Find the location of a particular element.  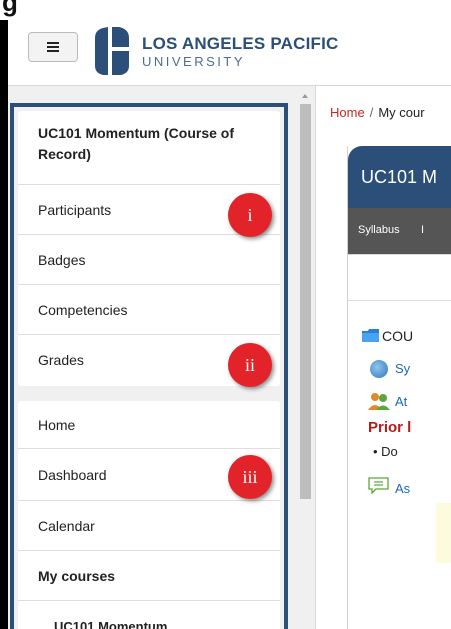

cross-shield-logo-icon is located at coordinates (112, 51).